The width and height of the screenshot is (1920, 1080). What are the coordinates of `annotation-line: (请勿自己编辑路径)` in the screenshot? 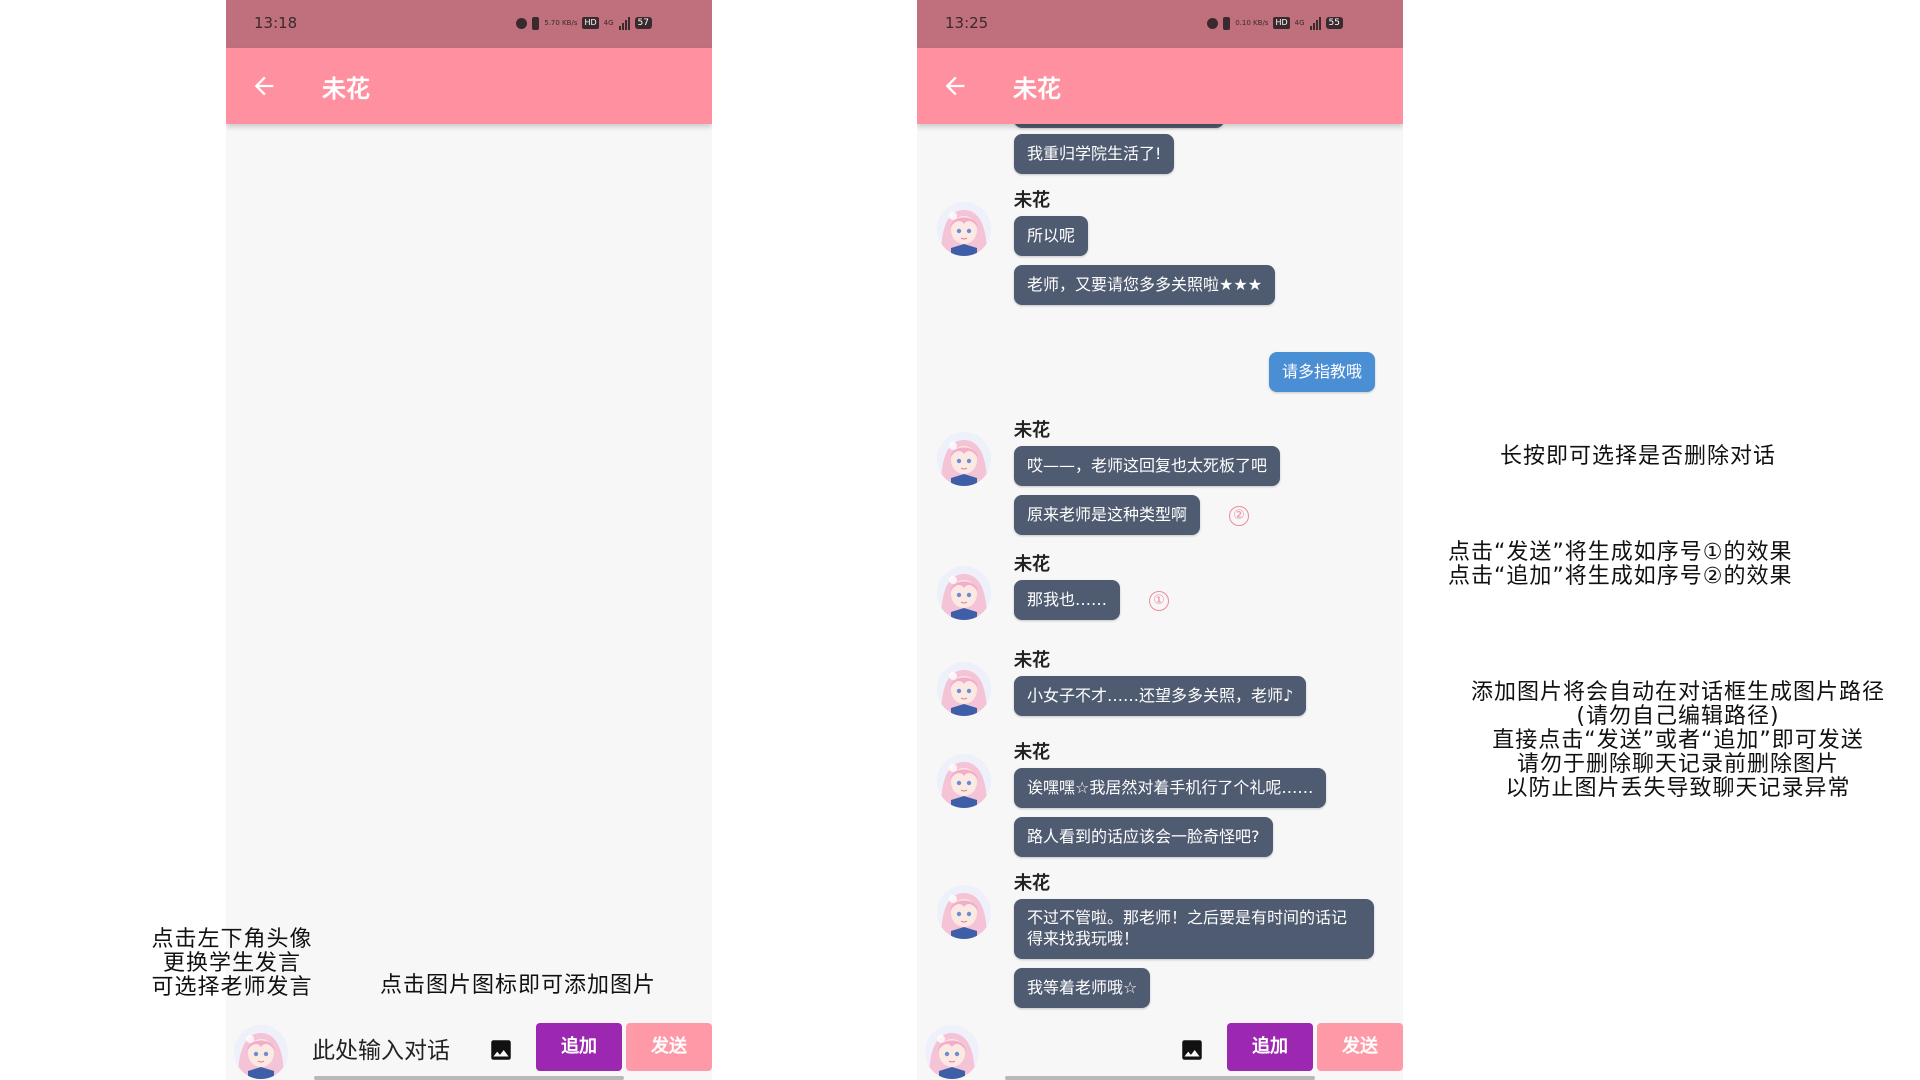 It's located at (1678, 716).